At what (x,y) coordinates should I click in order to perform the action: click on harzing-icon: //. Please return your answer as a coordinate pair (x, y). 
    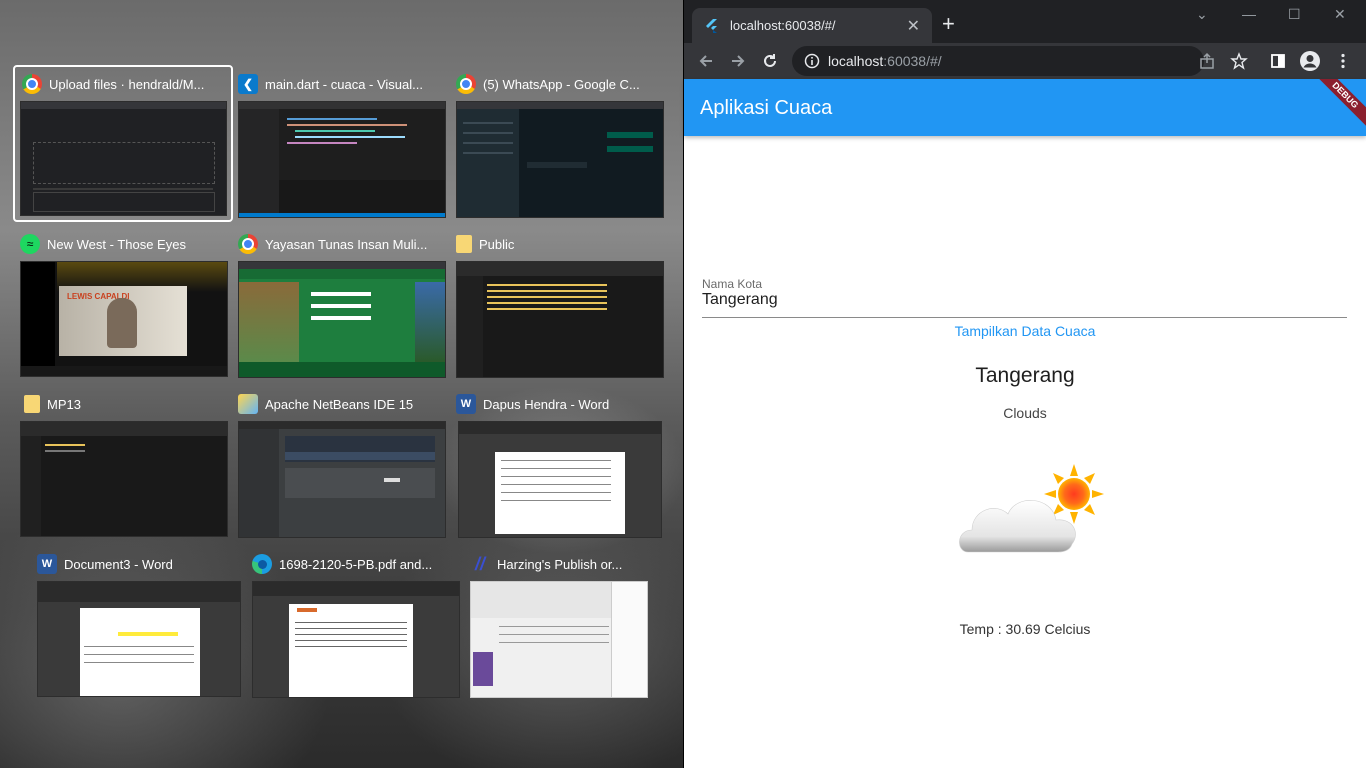
    Looking at the image, I should click on (479, 563).